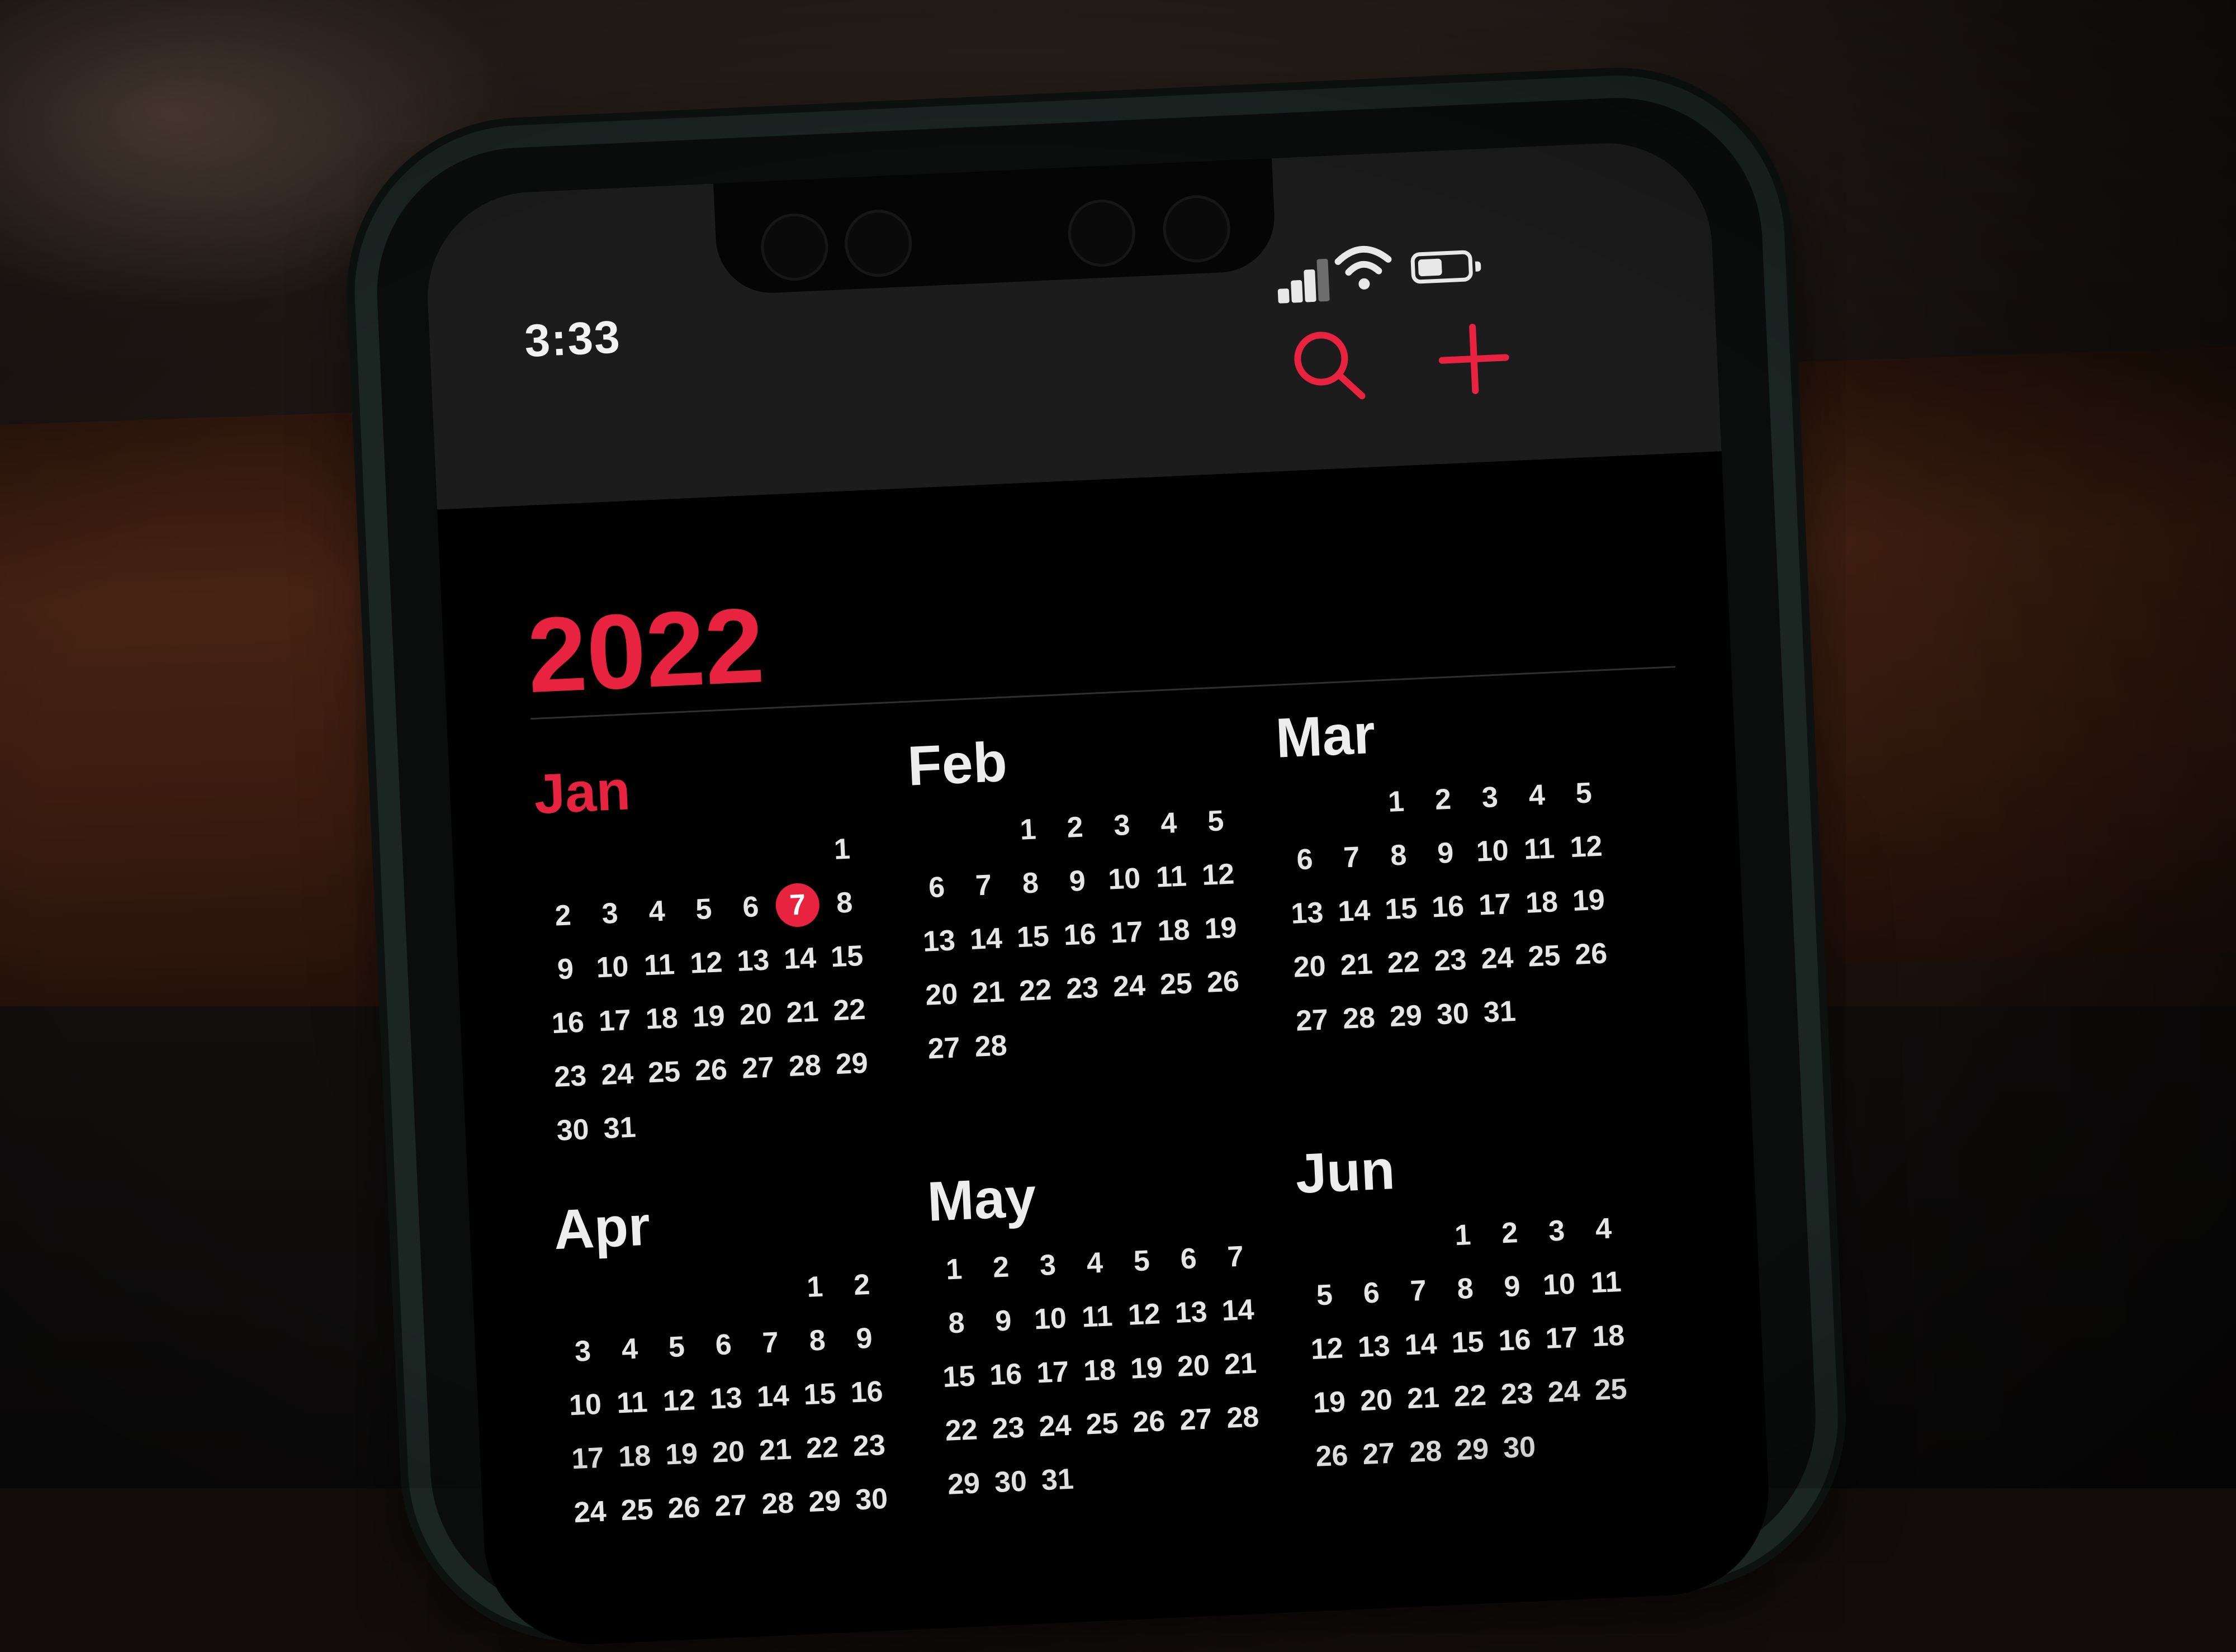 The image size is (2236, 1652). I want to click on day-number: 31, so click(619, 1128).